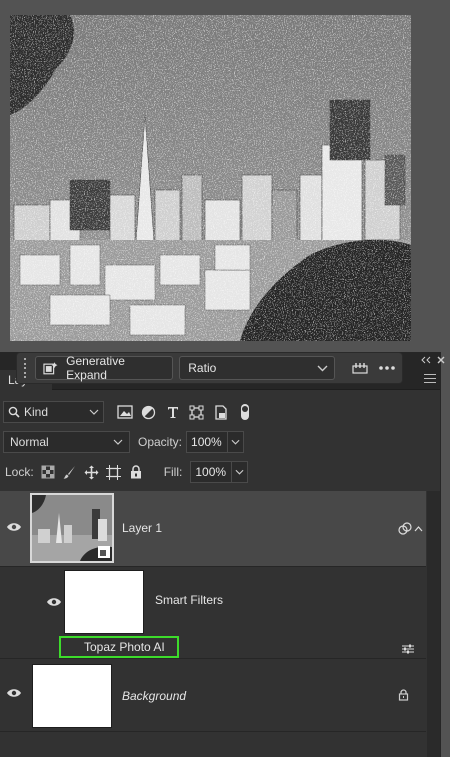 This screenshot has width=450, height=757. Describe the element at coordinates (244, 412) in the screenshot. I see `filter-toggle-icon` at that location.